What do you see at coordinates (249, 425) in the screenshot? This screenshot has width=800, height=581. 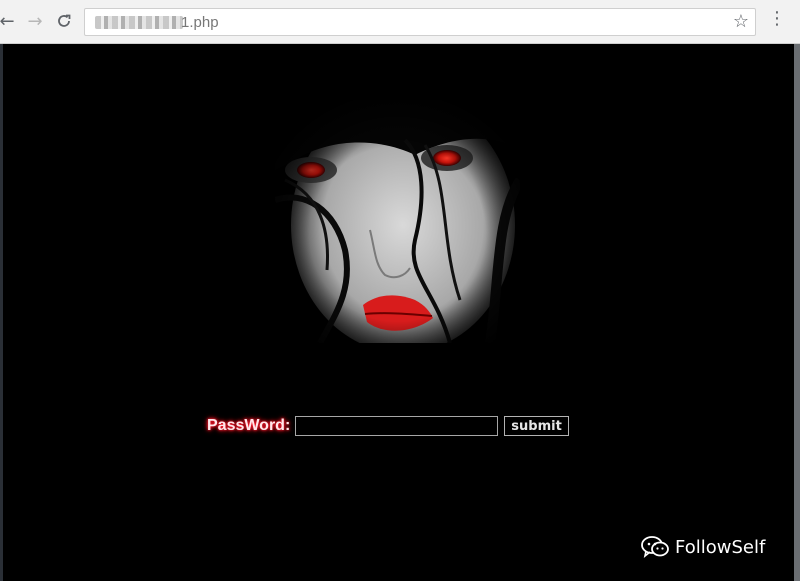 I see `password-label: PassWord:` at bounding box center [249, 425].